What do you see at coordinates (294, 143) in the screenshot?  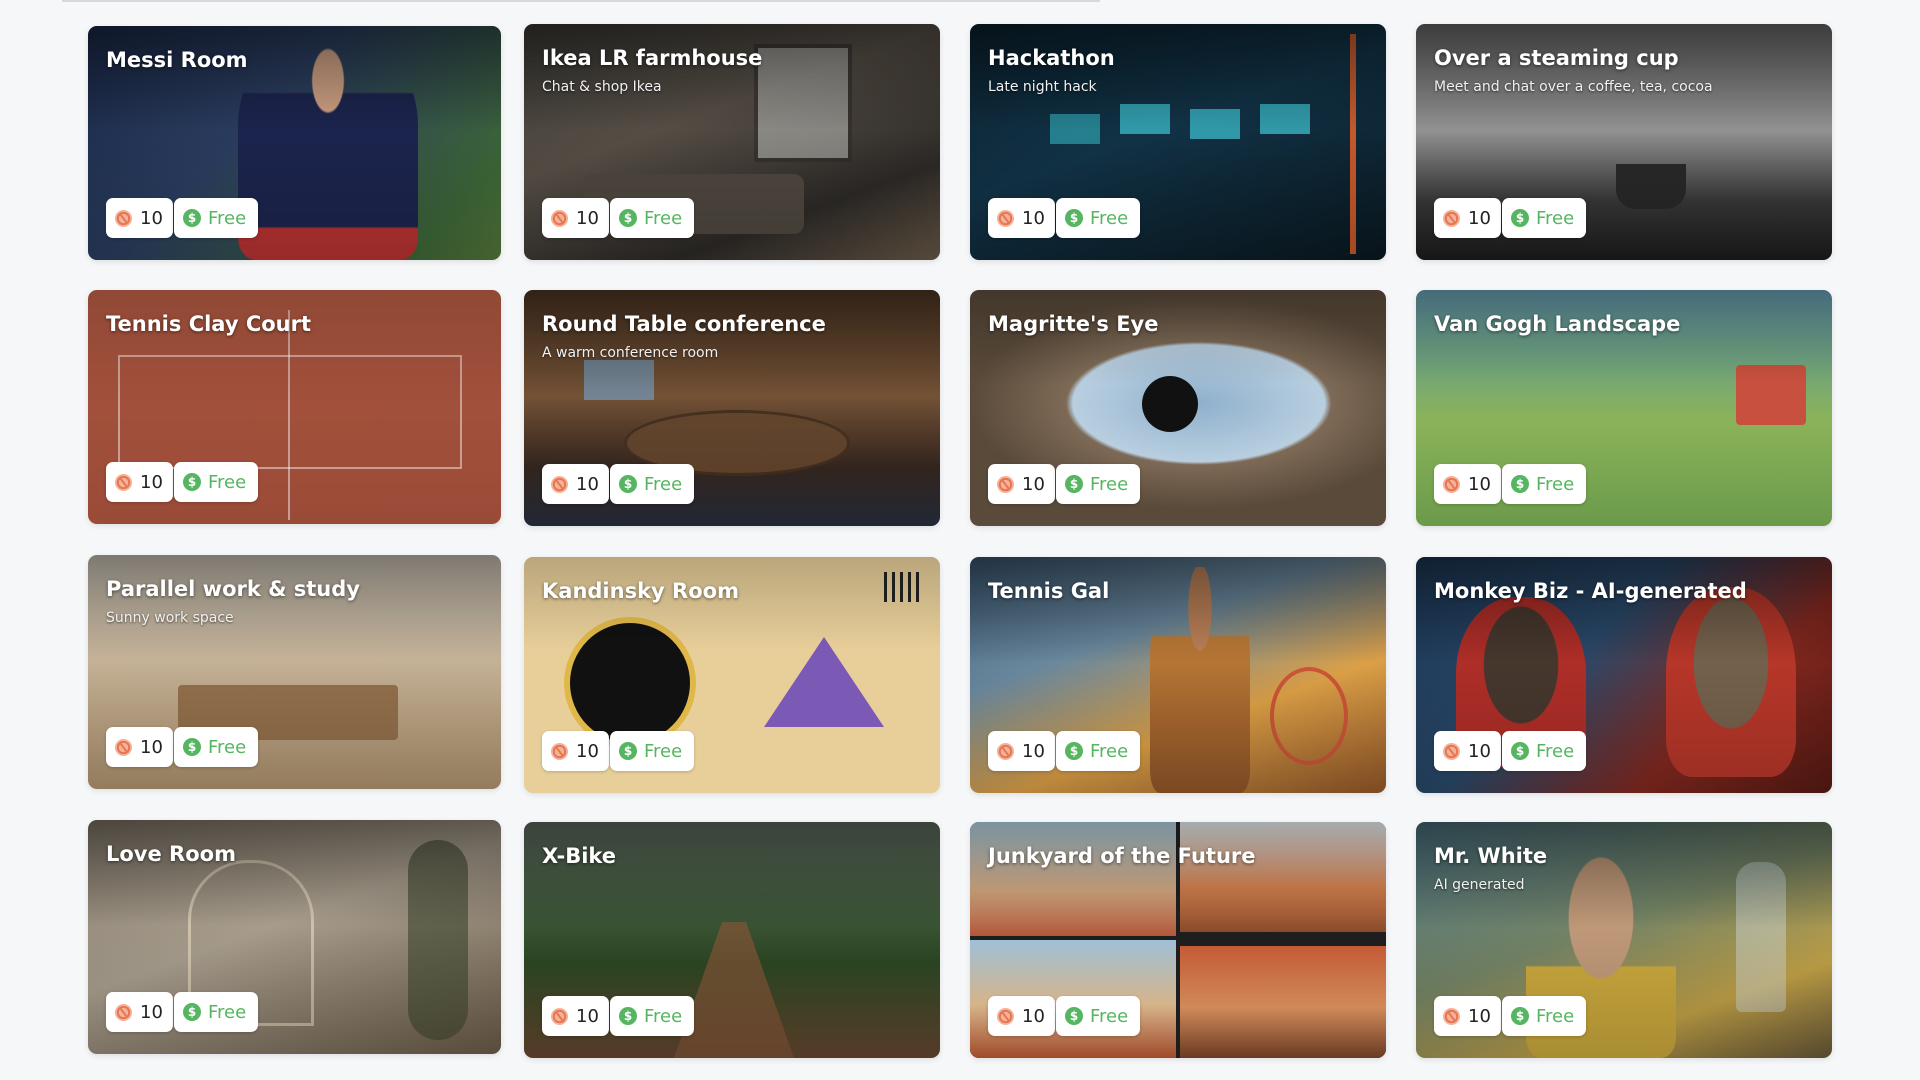 I see `room-card-messi: Messi Room 10 $ Free` at bounding box center [294, 143].